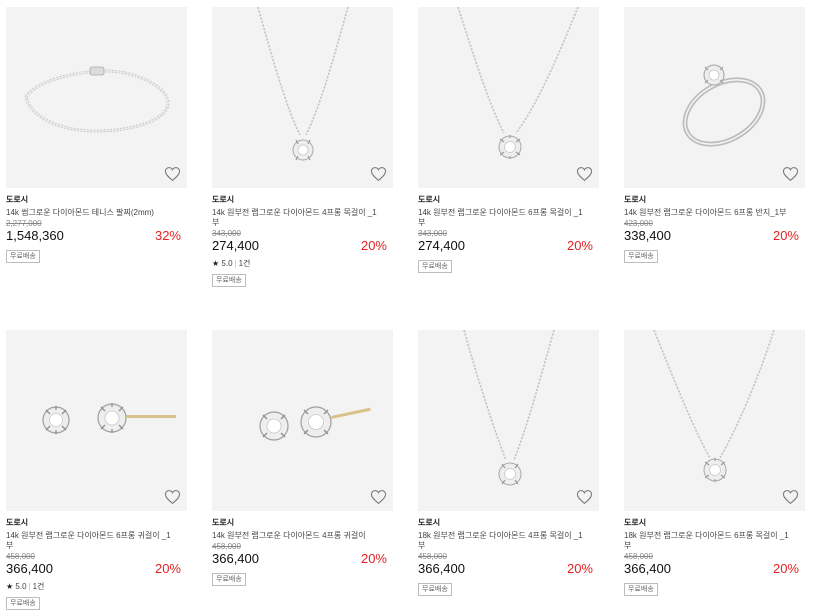 The width and height of the screenshot is (815, 610). Describe the element at coordinates (724, 105) in the screenshot. I see `solitaire-ring-image` at that location.